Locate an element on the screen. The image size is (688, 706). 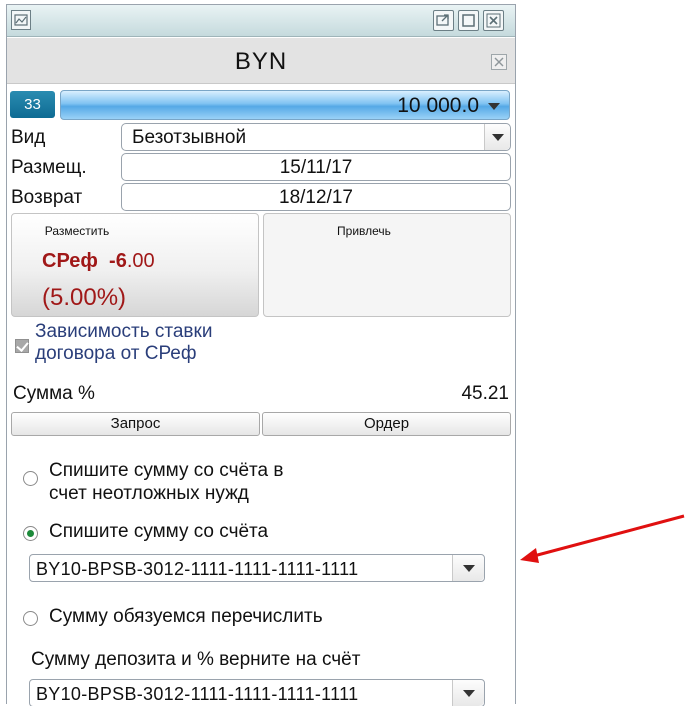
option2-radio is located at coordinates (30, 533).